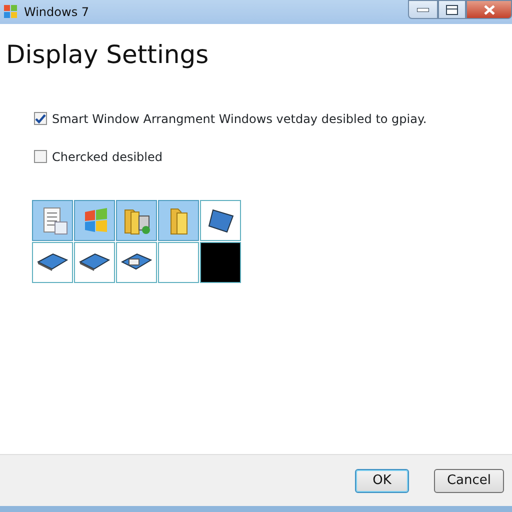  Describe the element at coordinates (220, 262) in the screenshot. I see `dark-tile` at that location.